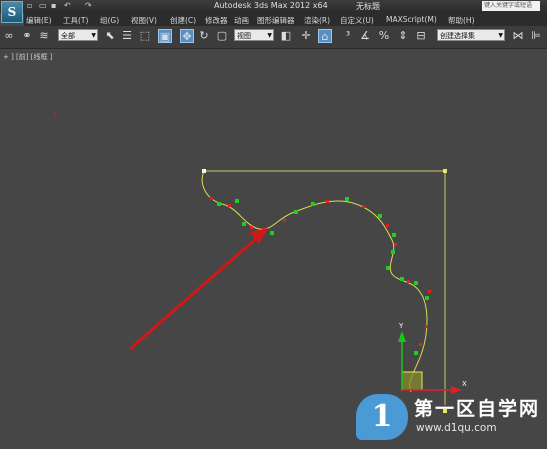 This screenshot has width=547, height=449. Describe the element at coordinates (306, 36) in the screenshot. I see `select-manipulate-icon: ✛` at that location.